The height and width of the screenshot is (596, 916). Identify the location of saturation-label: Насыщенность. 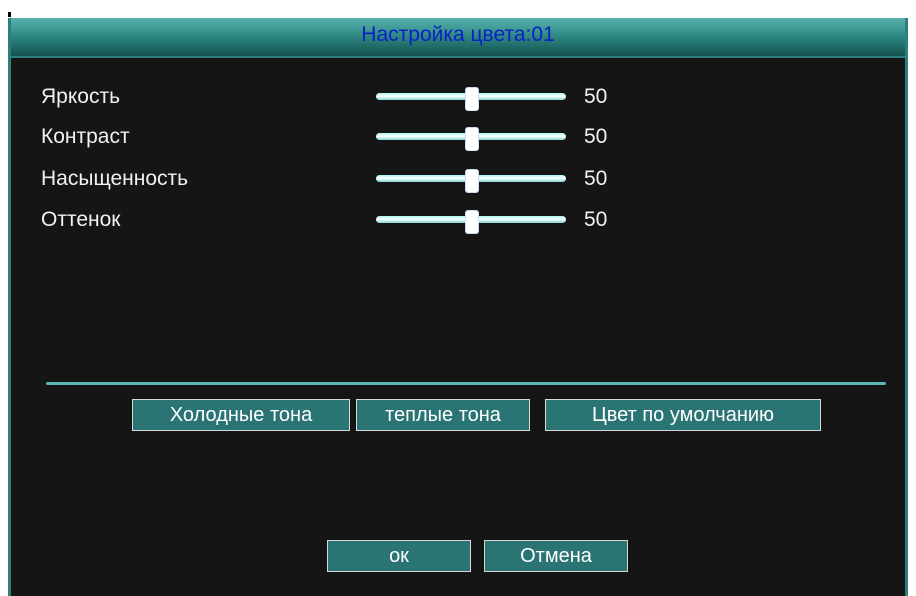
(115, 178).